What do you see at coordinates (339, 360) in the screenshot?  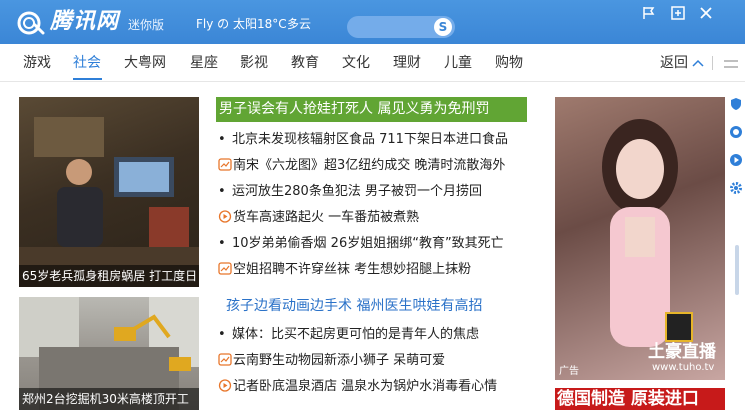 I see `news-item-text: 云南野生动物园新添小狮子 呆萌可爱` at bounding box center [339, 360].